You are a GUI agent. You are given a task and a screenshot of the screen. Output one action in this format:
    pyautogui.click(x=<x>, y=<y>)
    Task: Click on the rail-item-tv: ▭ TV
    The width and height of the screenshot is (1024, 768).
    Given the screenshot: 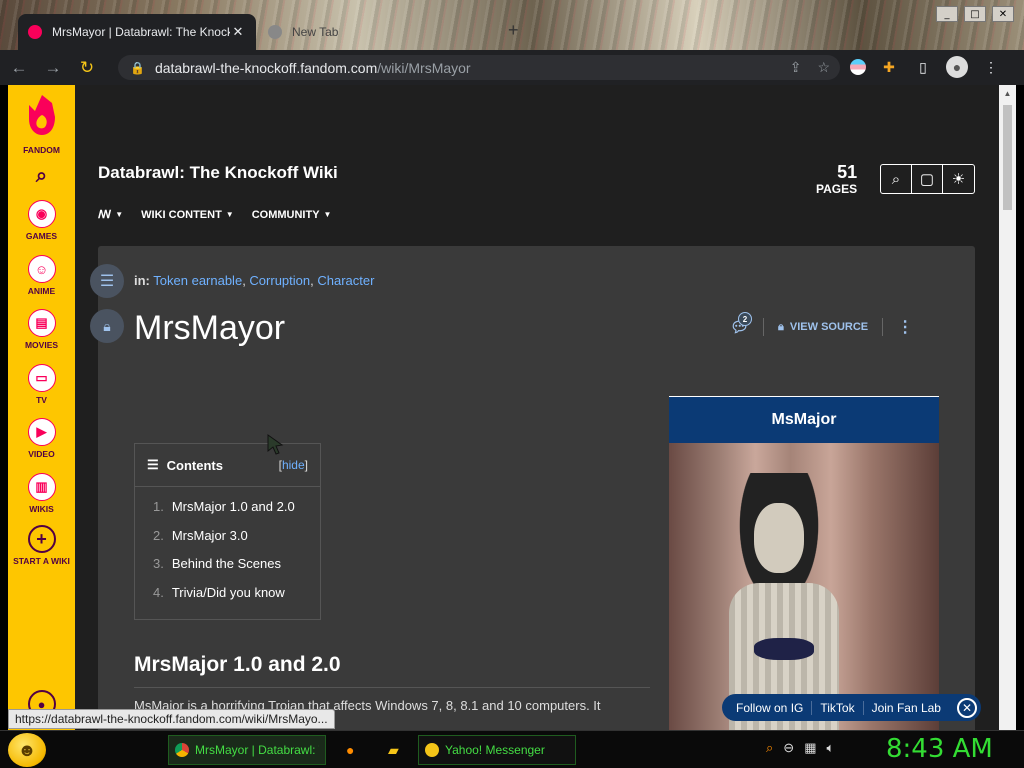 What is the action you would take?
    pyautogui.click(x=41, y=384)
    